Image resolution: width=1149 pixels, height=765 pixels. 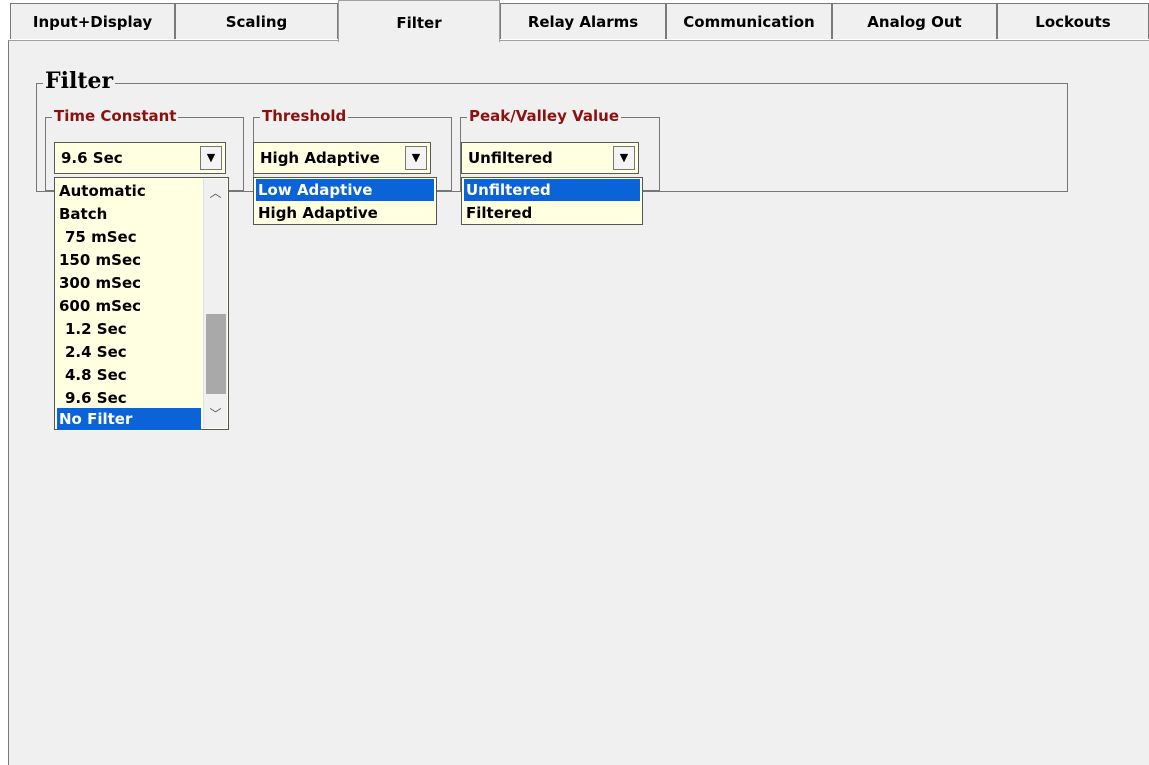 I want to click on time-constant-legend: Time Constant, so click(x=115, y=116).